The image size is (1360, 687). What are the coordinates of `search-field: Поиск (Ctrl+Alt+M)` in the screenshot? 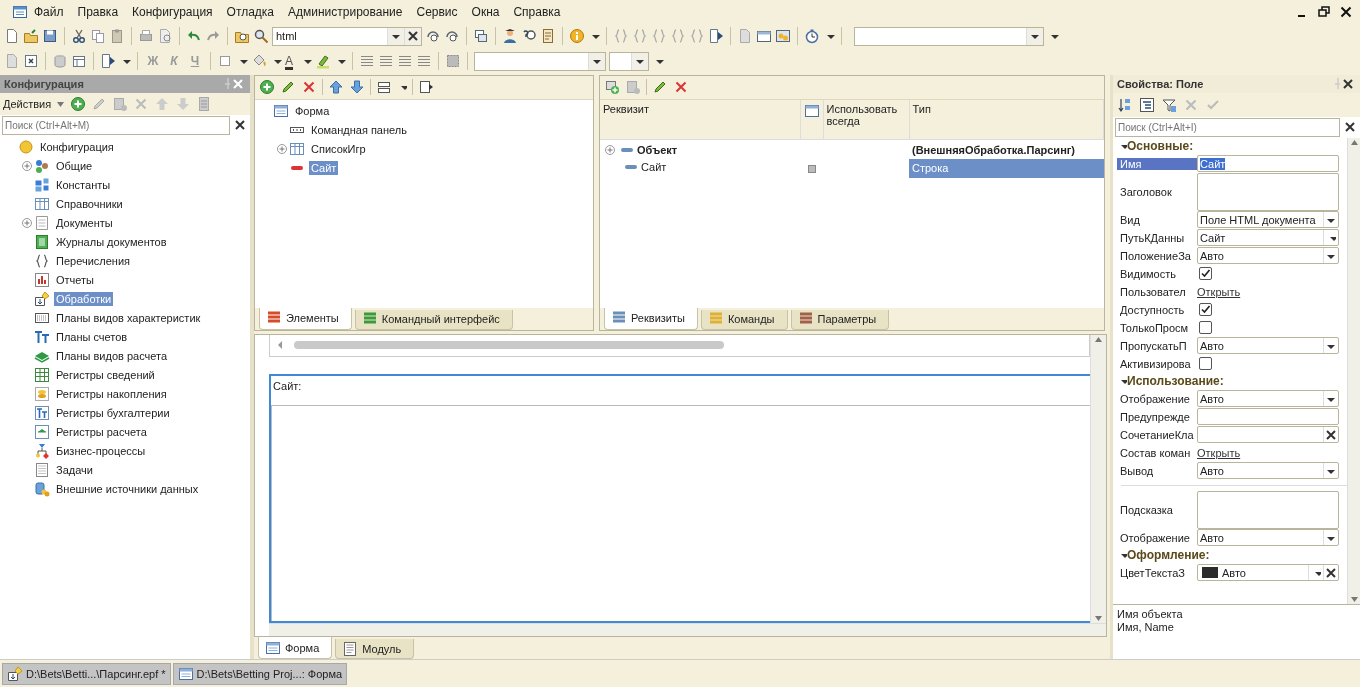 It's located at (116, 125).